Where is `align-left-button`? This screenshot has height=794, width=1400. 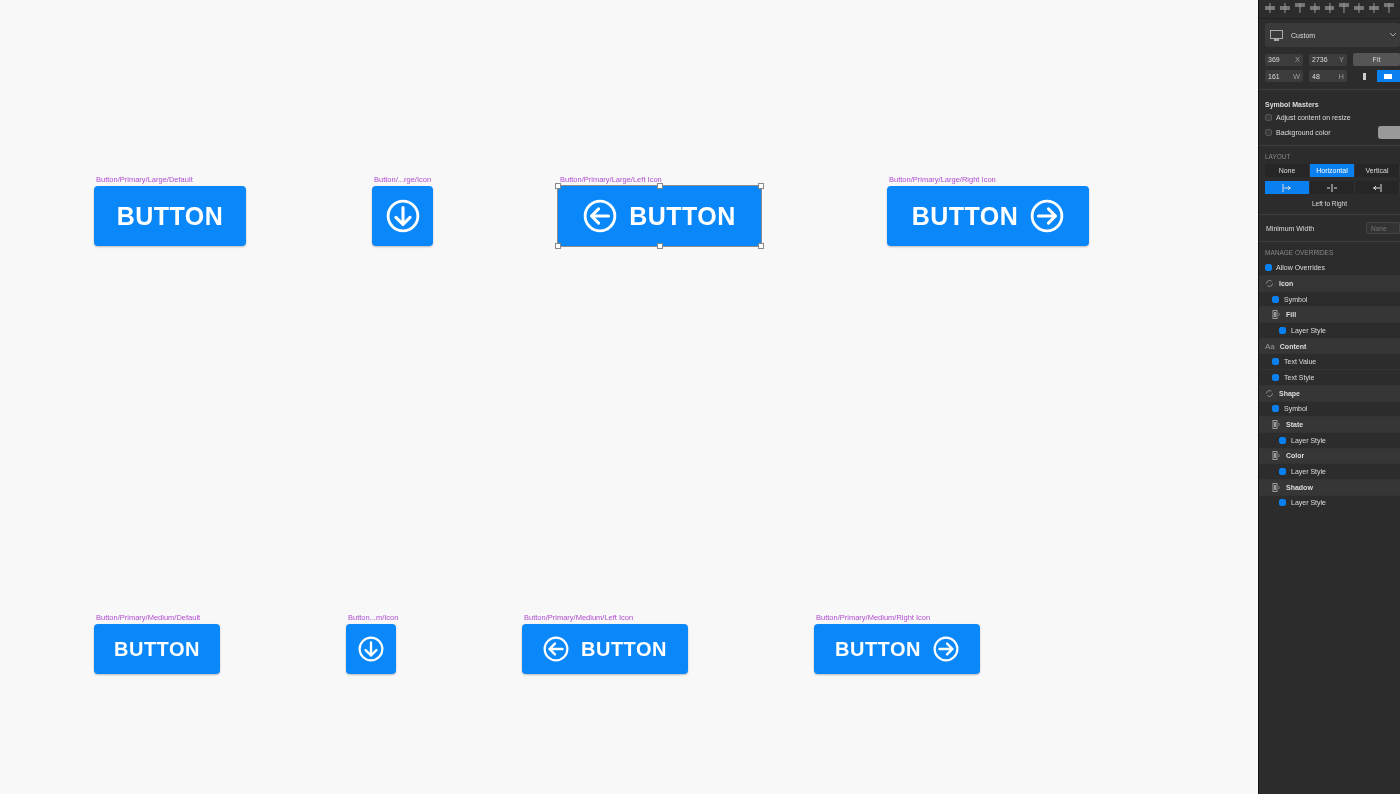
align-left-button is located at coordinates (1287, 187).